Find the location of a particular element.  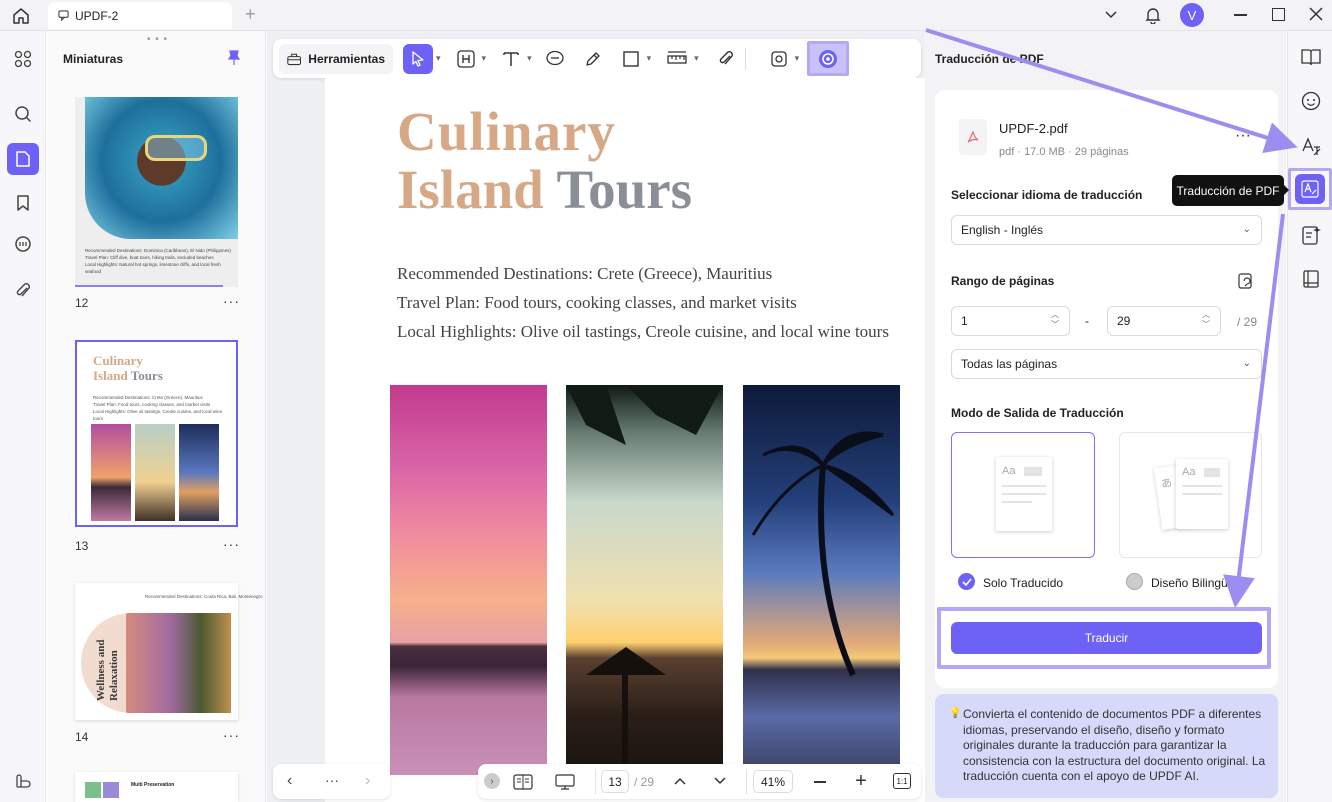

cursor-icon is located at coordinates (418, 58).